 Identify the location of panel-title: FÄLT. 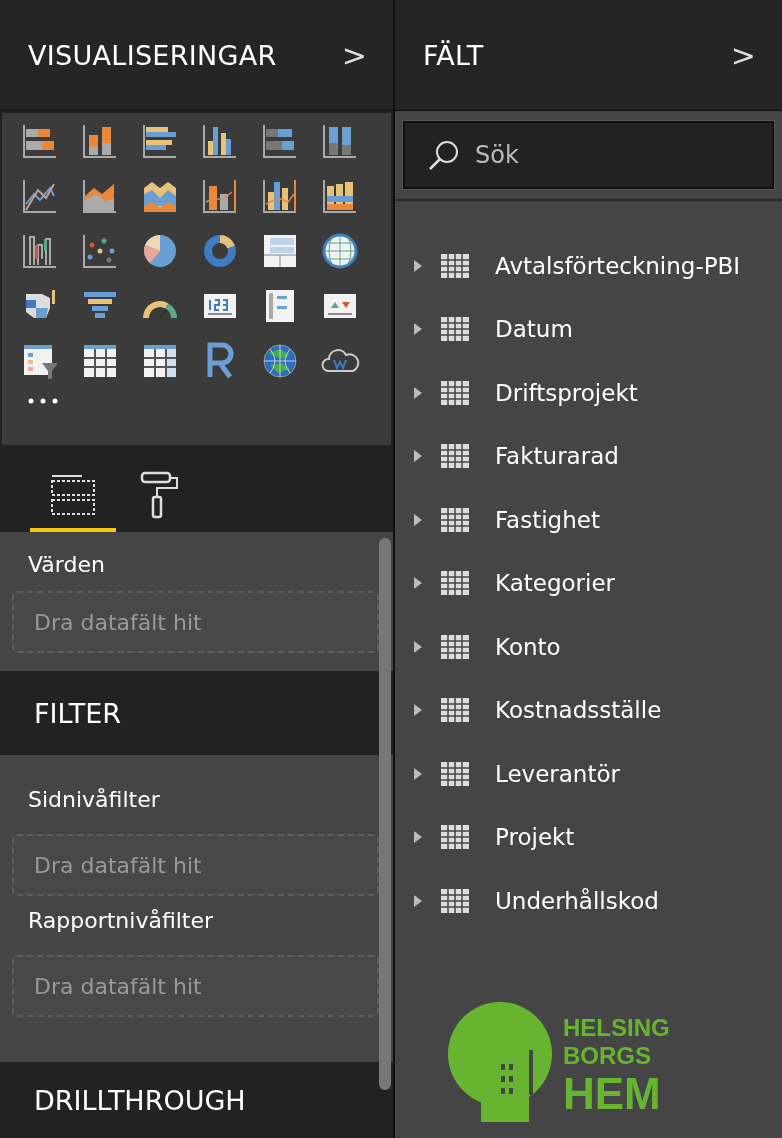
(453, 55).